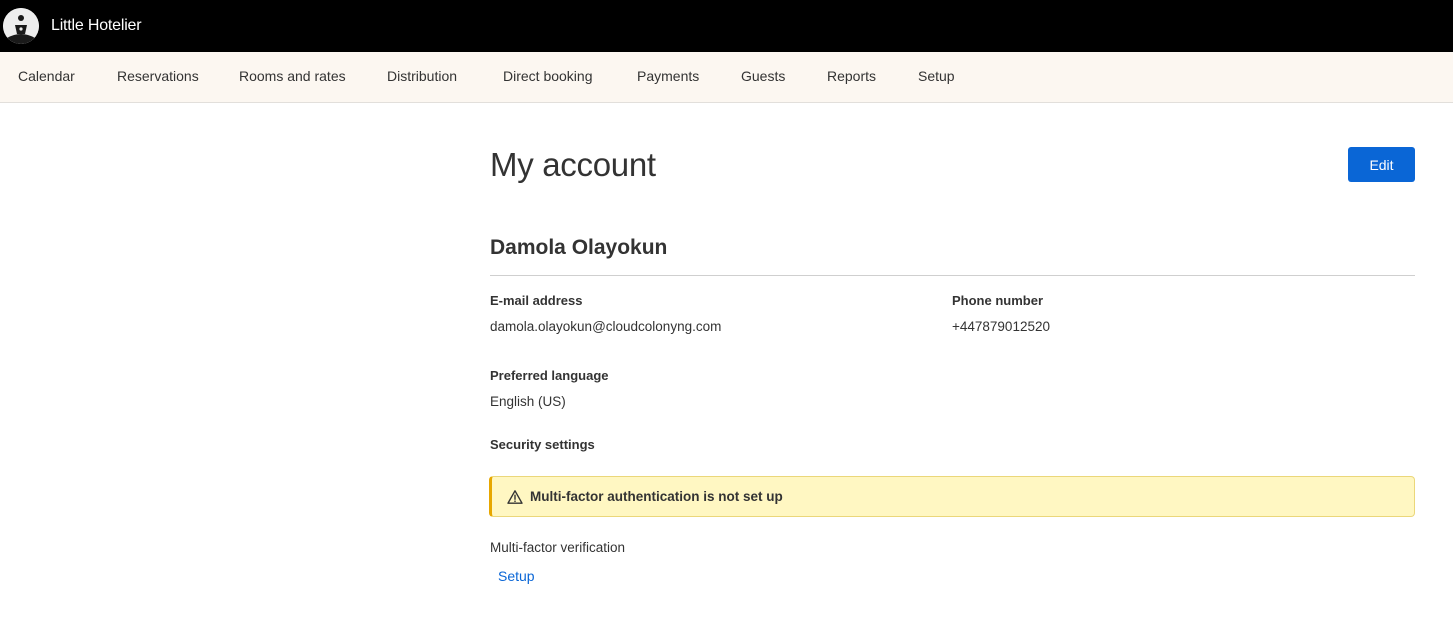 Image resolution: width=1453 pixels, height=641 pixels. I want to click on phone-label: Phone number, so click(998, 300).